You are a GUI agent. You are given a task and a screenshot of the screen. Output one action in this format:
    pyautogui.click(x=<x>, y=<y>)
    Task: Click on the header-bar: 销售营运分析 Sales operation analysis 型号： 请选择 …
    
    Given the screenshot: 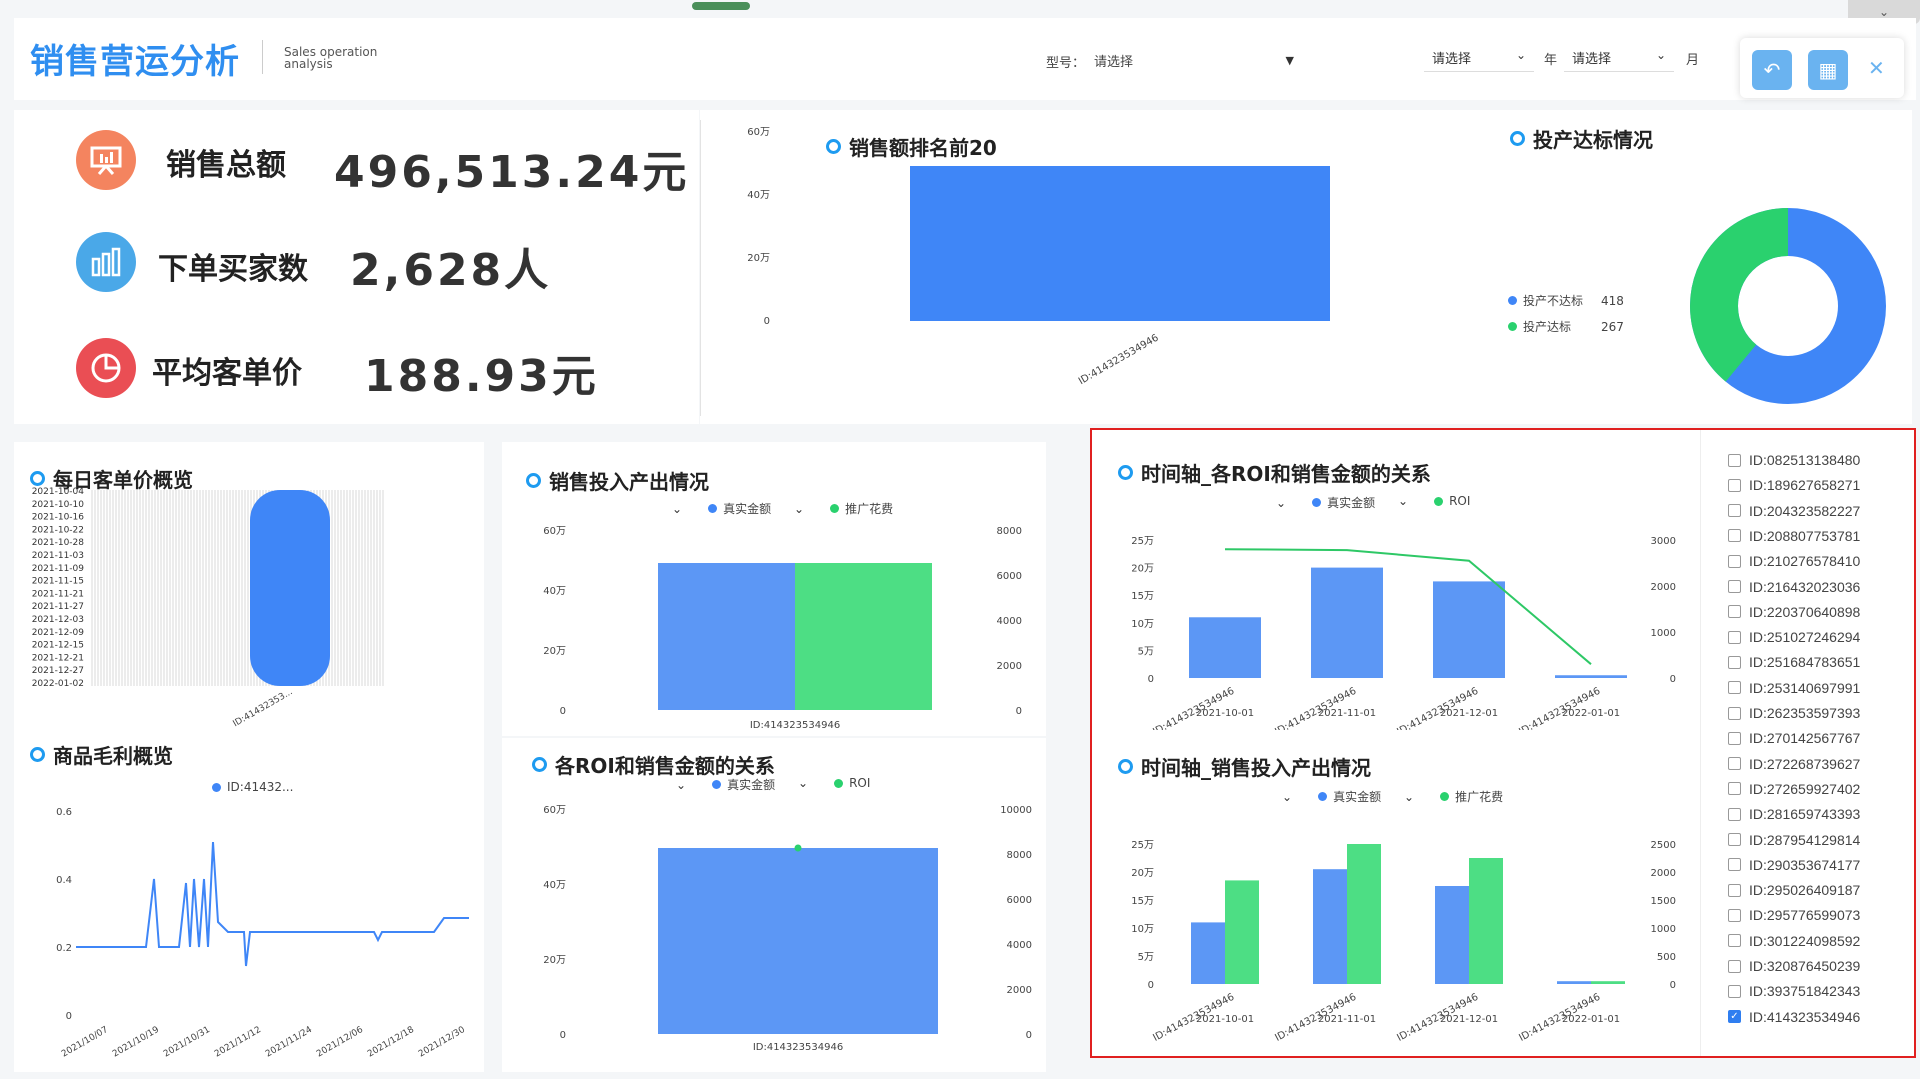 What is the action you would take?
    pyautogui.click(x=965, y=59)
    